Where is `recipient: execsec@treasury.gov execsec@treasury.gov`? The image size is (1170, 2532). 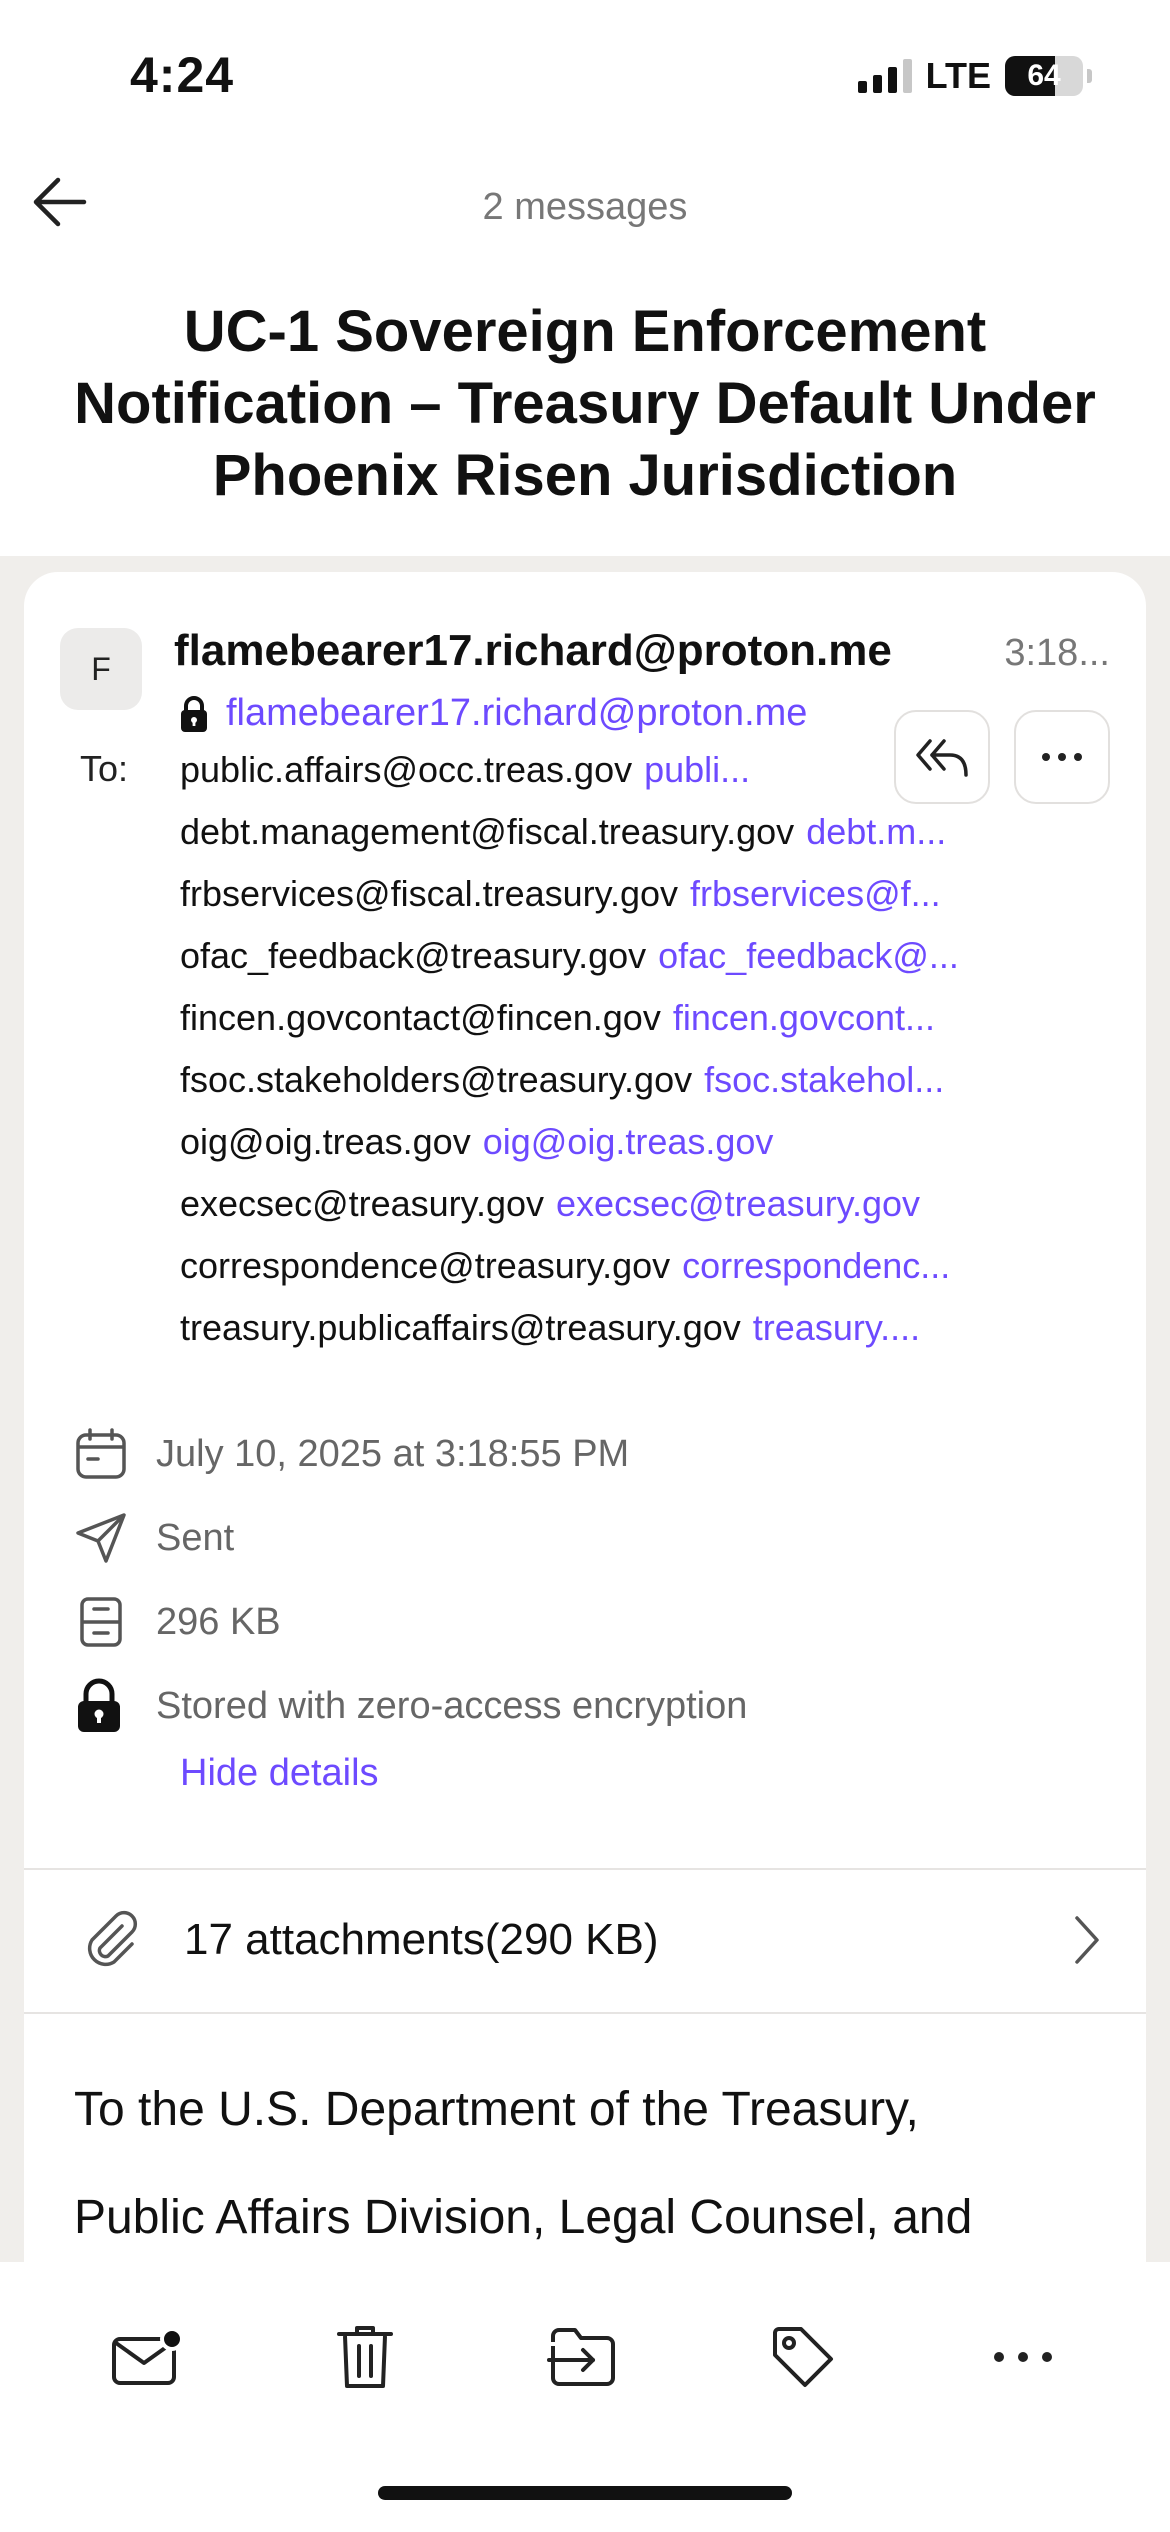 recipient: execsec@treasury.gov execsec@treasury.gov is located at coordinates (650, 1213).